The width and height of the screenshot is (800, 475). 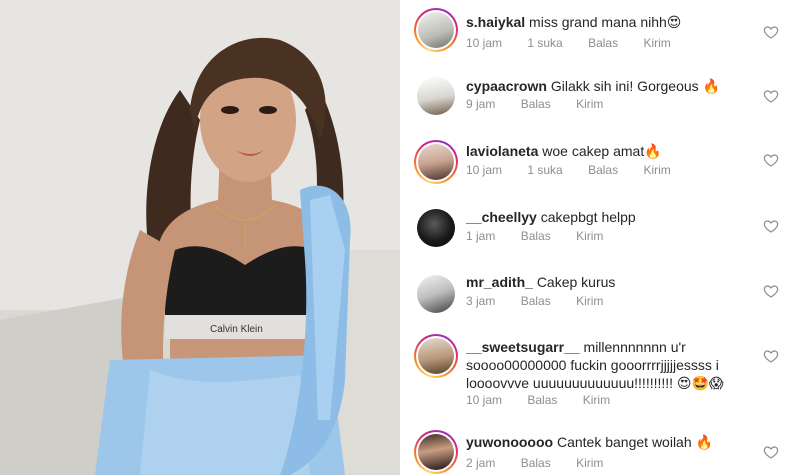 I want to click on comment-text: __cheellyy cakepbgt helpp, so click(x=616, y=217).